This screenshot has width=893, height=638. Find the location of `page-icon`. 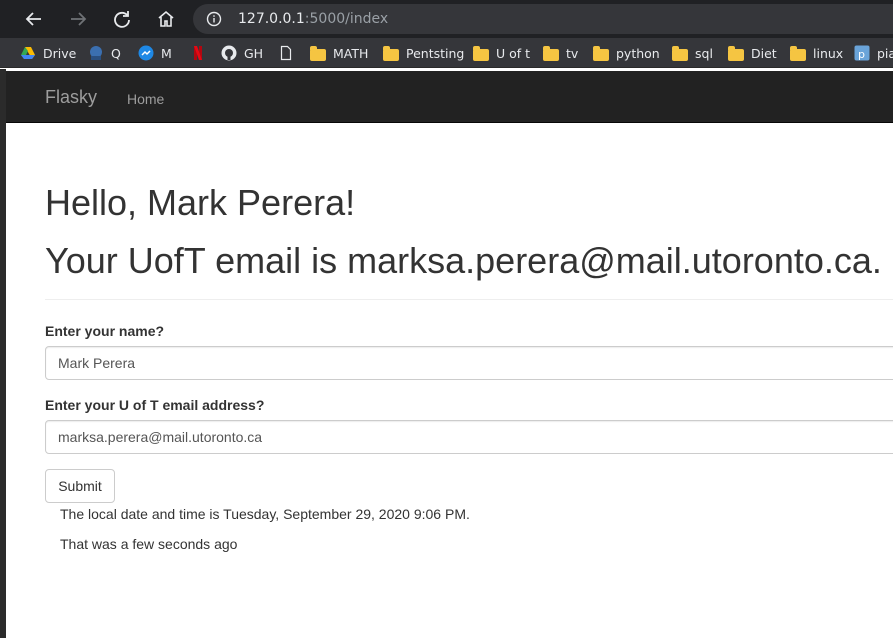

page-icon is located at coordinates (286, 53).